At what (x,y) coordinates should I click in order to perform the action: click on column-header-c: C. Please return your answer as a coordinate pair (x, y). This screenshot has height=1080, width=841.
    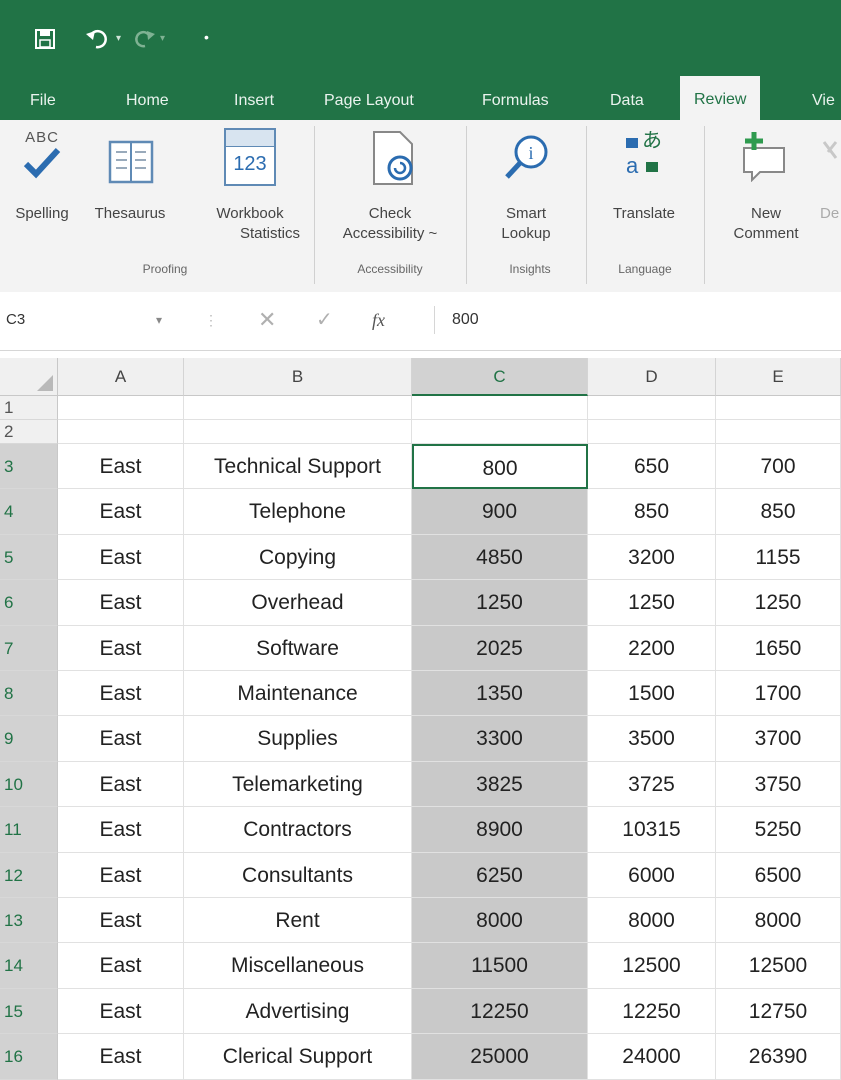
    Looking at the image, I should click on (500, 377).